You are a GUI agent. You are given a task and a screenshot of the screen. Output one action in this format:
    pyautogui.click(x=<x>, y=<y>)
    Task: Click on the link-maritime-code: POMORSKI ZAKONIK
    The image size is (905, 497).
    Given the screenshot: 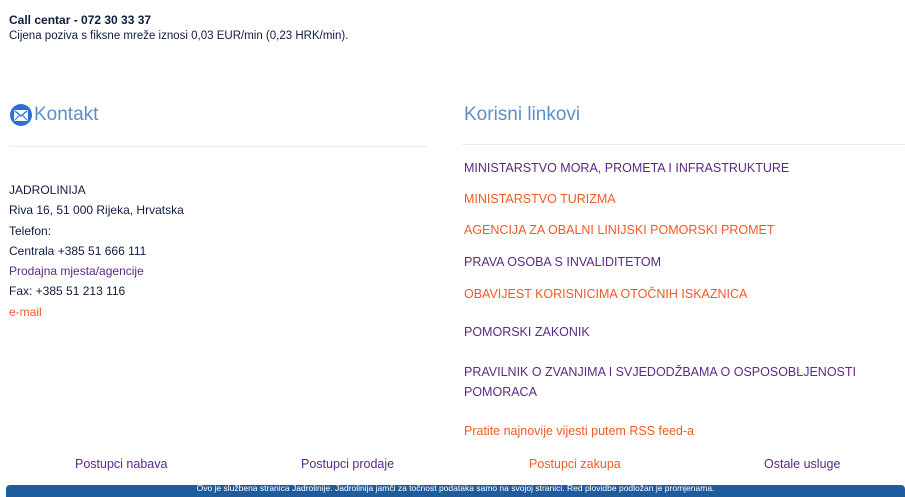 What is the action you would take?
    pyautogui.click(x=527, y=332)
    